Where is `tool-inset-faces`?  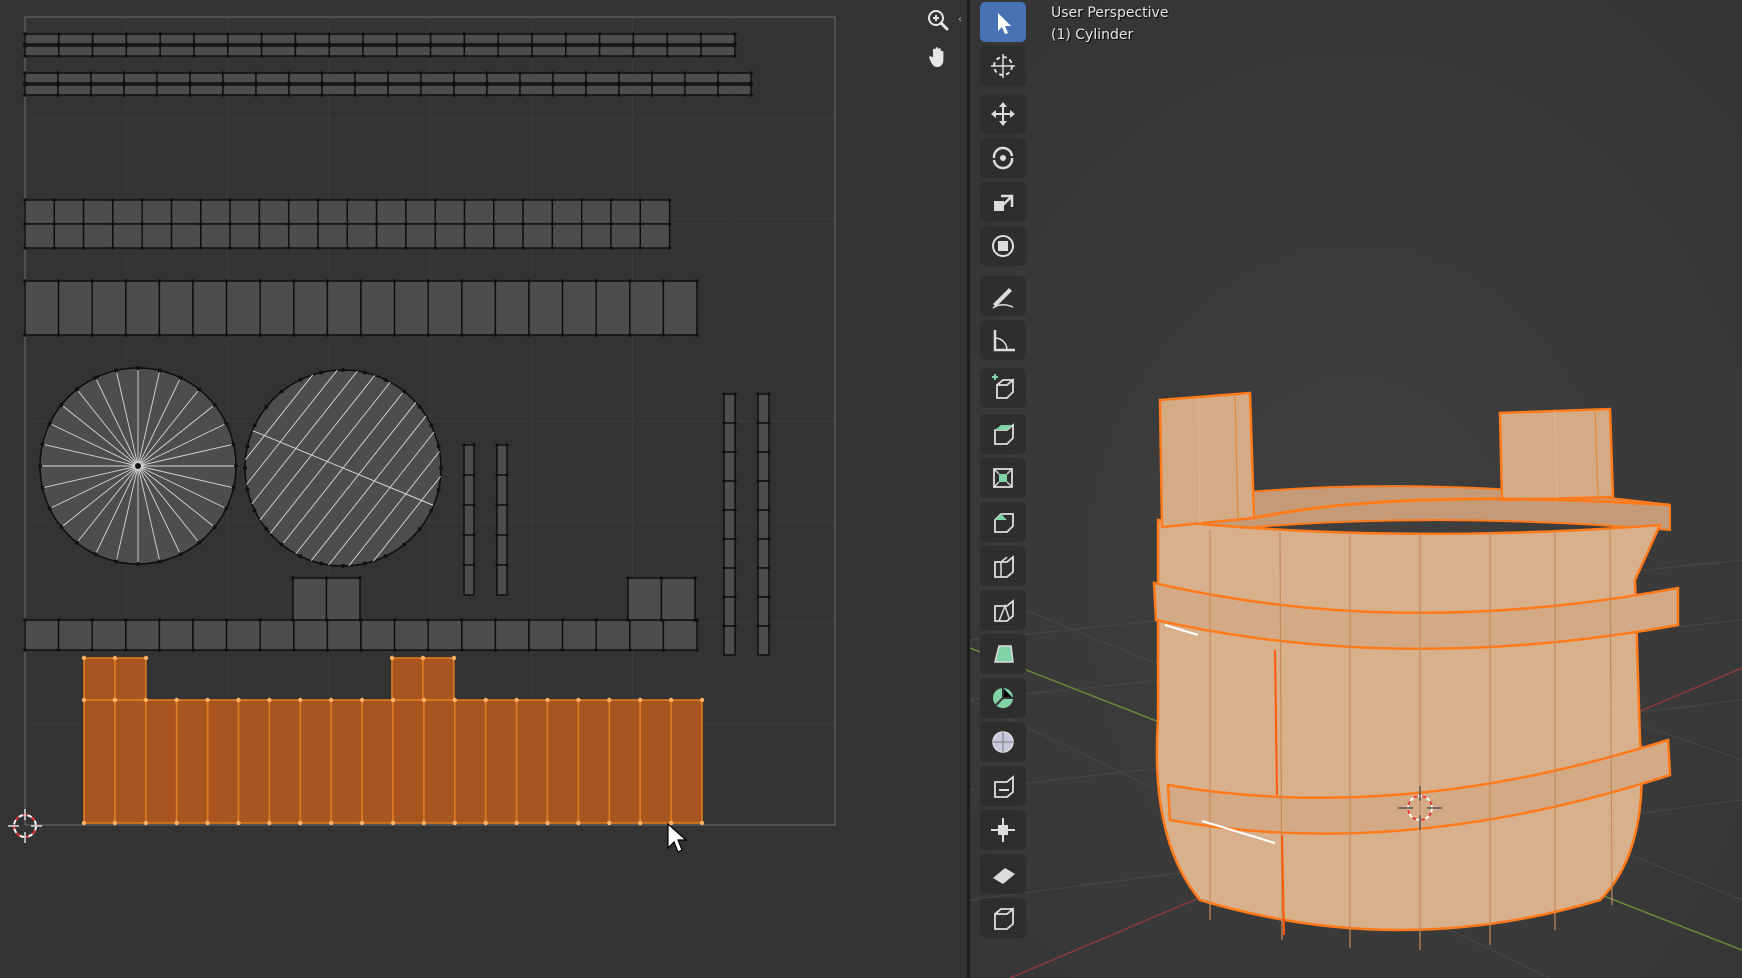 tool-inset-faces is located at coordinates (1003, 478).